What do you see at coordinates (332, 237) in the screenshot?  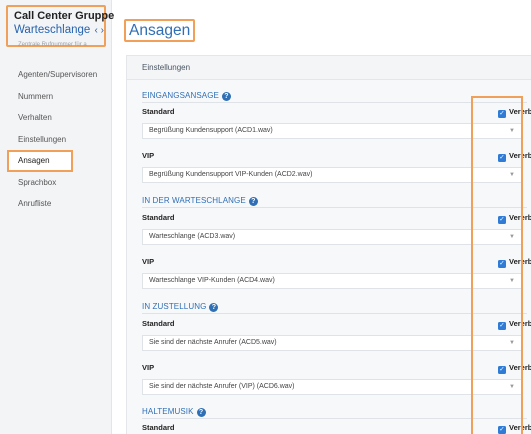 I see `announcement-select: Warteschlange (ACD3.wav) ▼` at bounding box center [332, 237].